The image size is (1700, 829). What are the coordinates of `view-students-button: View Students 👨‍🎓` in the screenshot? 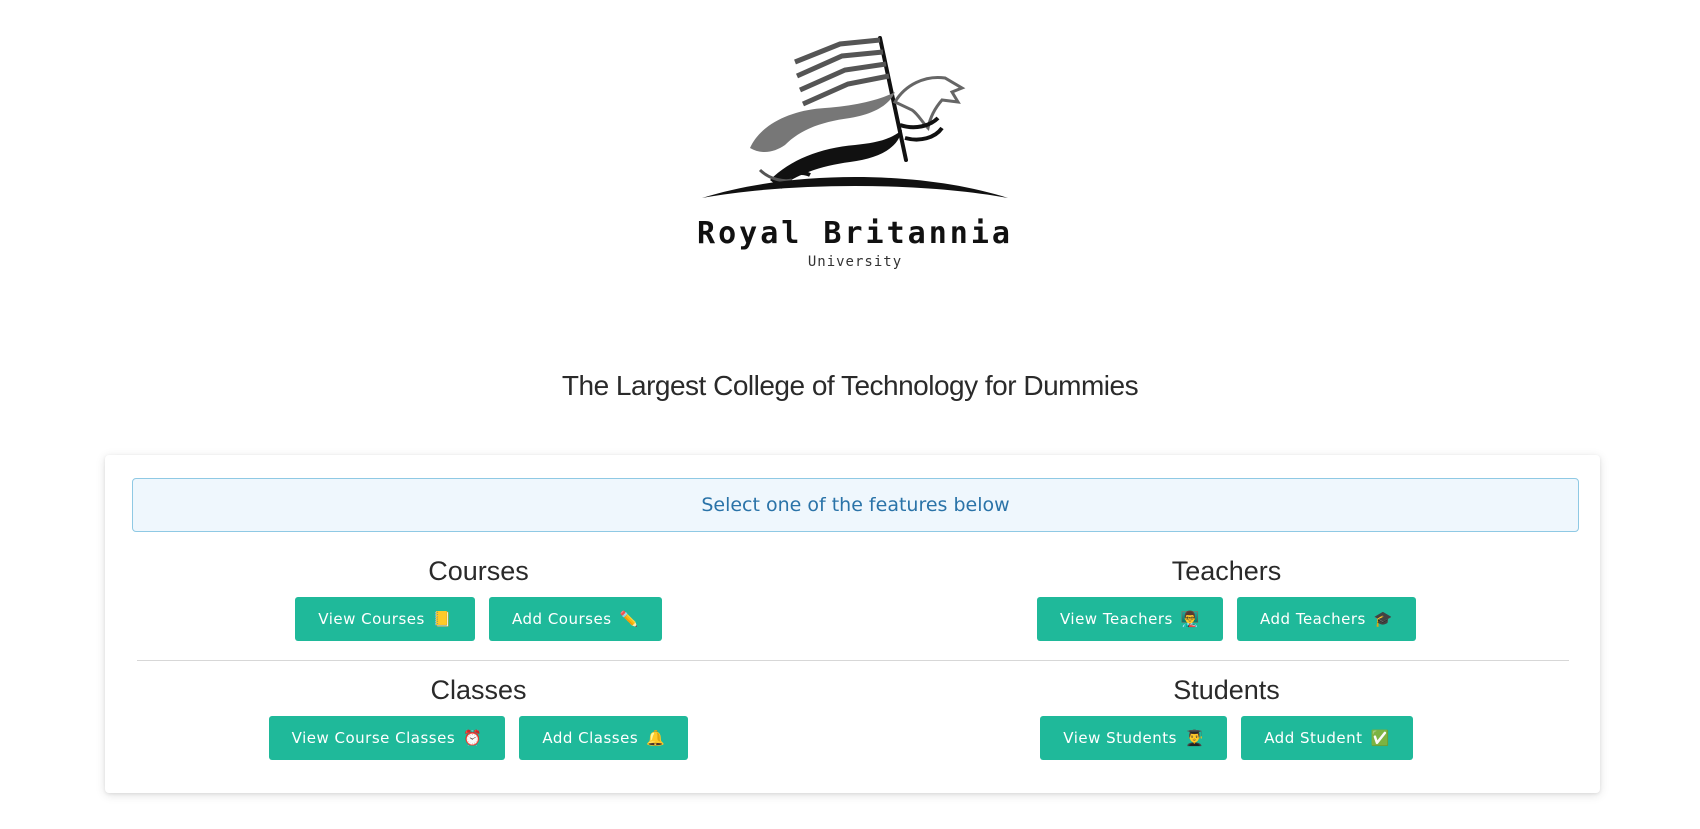 It's located at (1134, 738).